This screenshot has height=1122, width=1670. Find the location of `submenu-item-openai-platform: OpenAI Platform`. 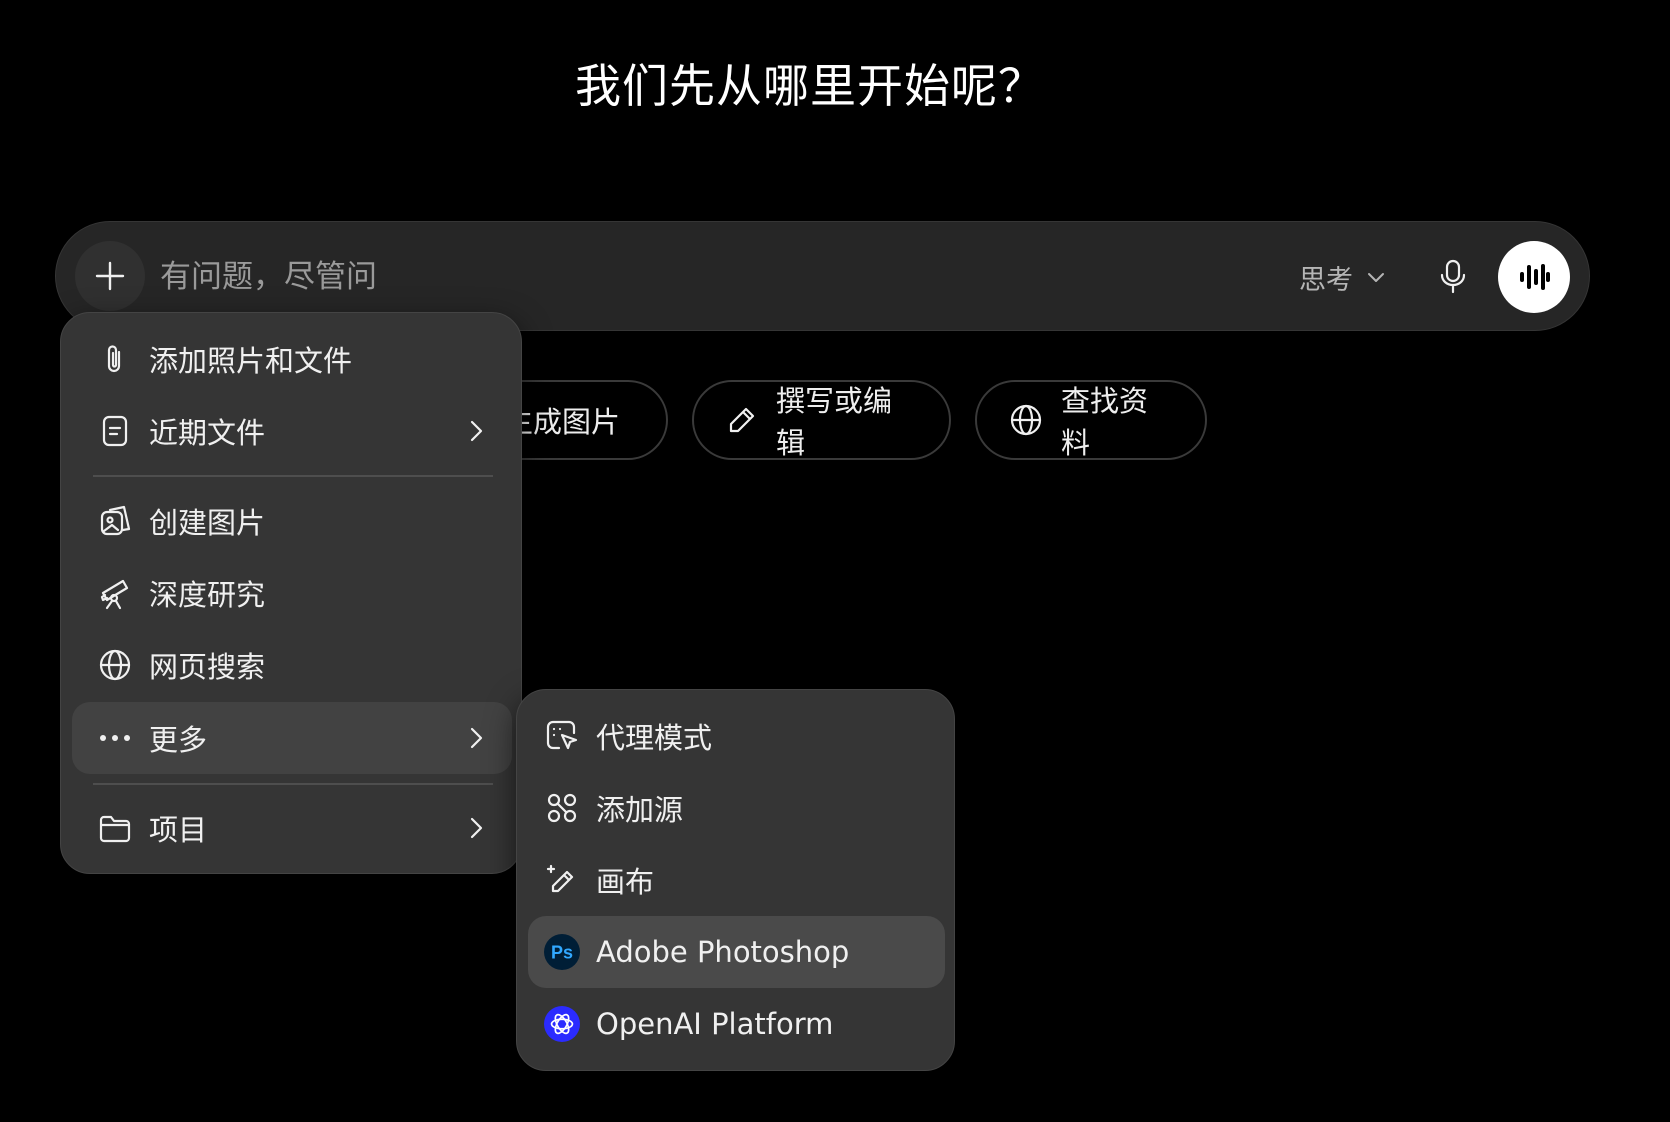

submenu-item-openai-platform: OpenAI Platform is located at coordinates (736, 1024).